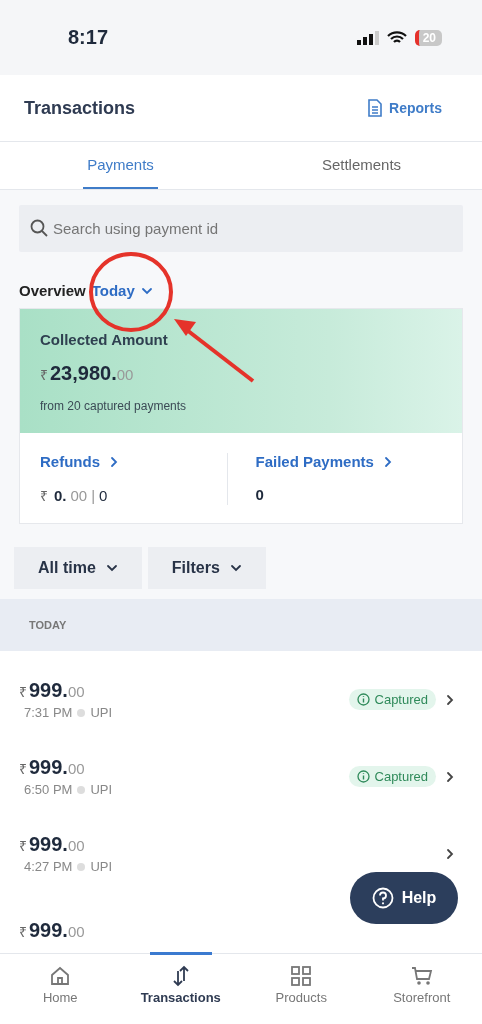  I want to click on nav-tab: Home, so click(60, 988).